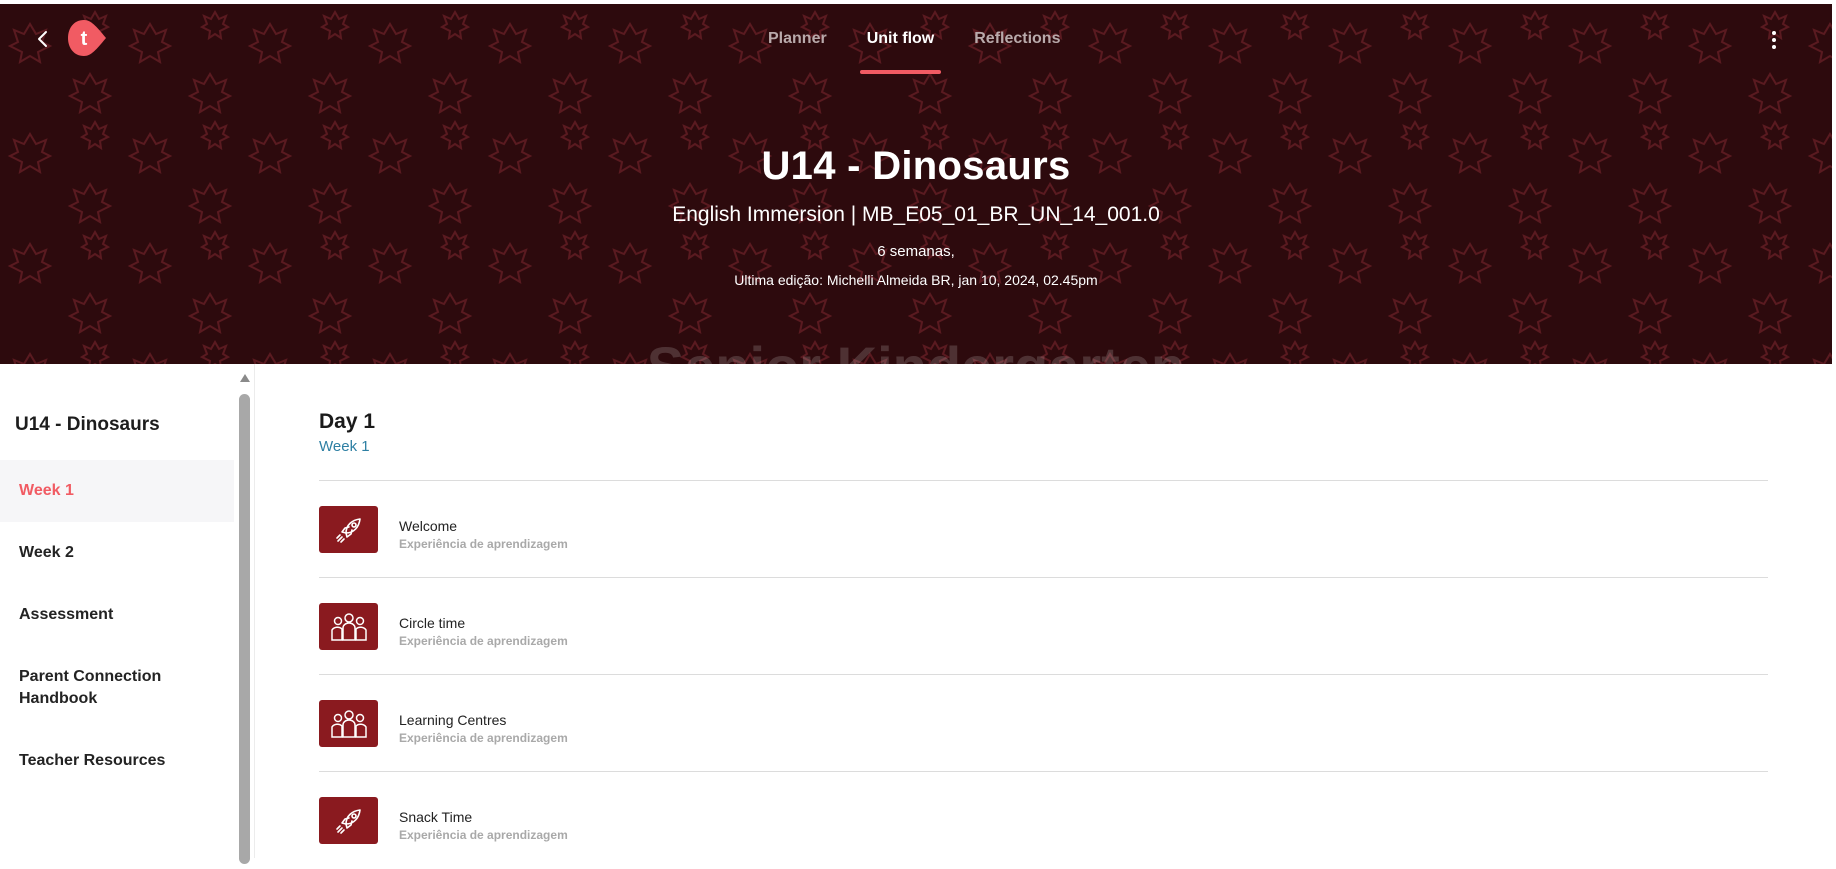 Image resolution: width=1836 pixels, height=869 pixels. What do you see at coordinates (916, 166) in the screenshot?
I see `unit-title: U14 - Dinosaurs` at bounding box center [916, 166].